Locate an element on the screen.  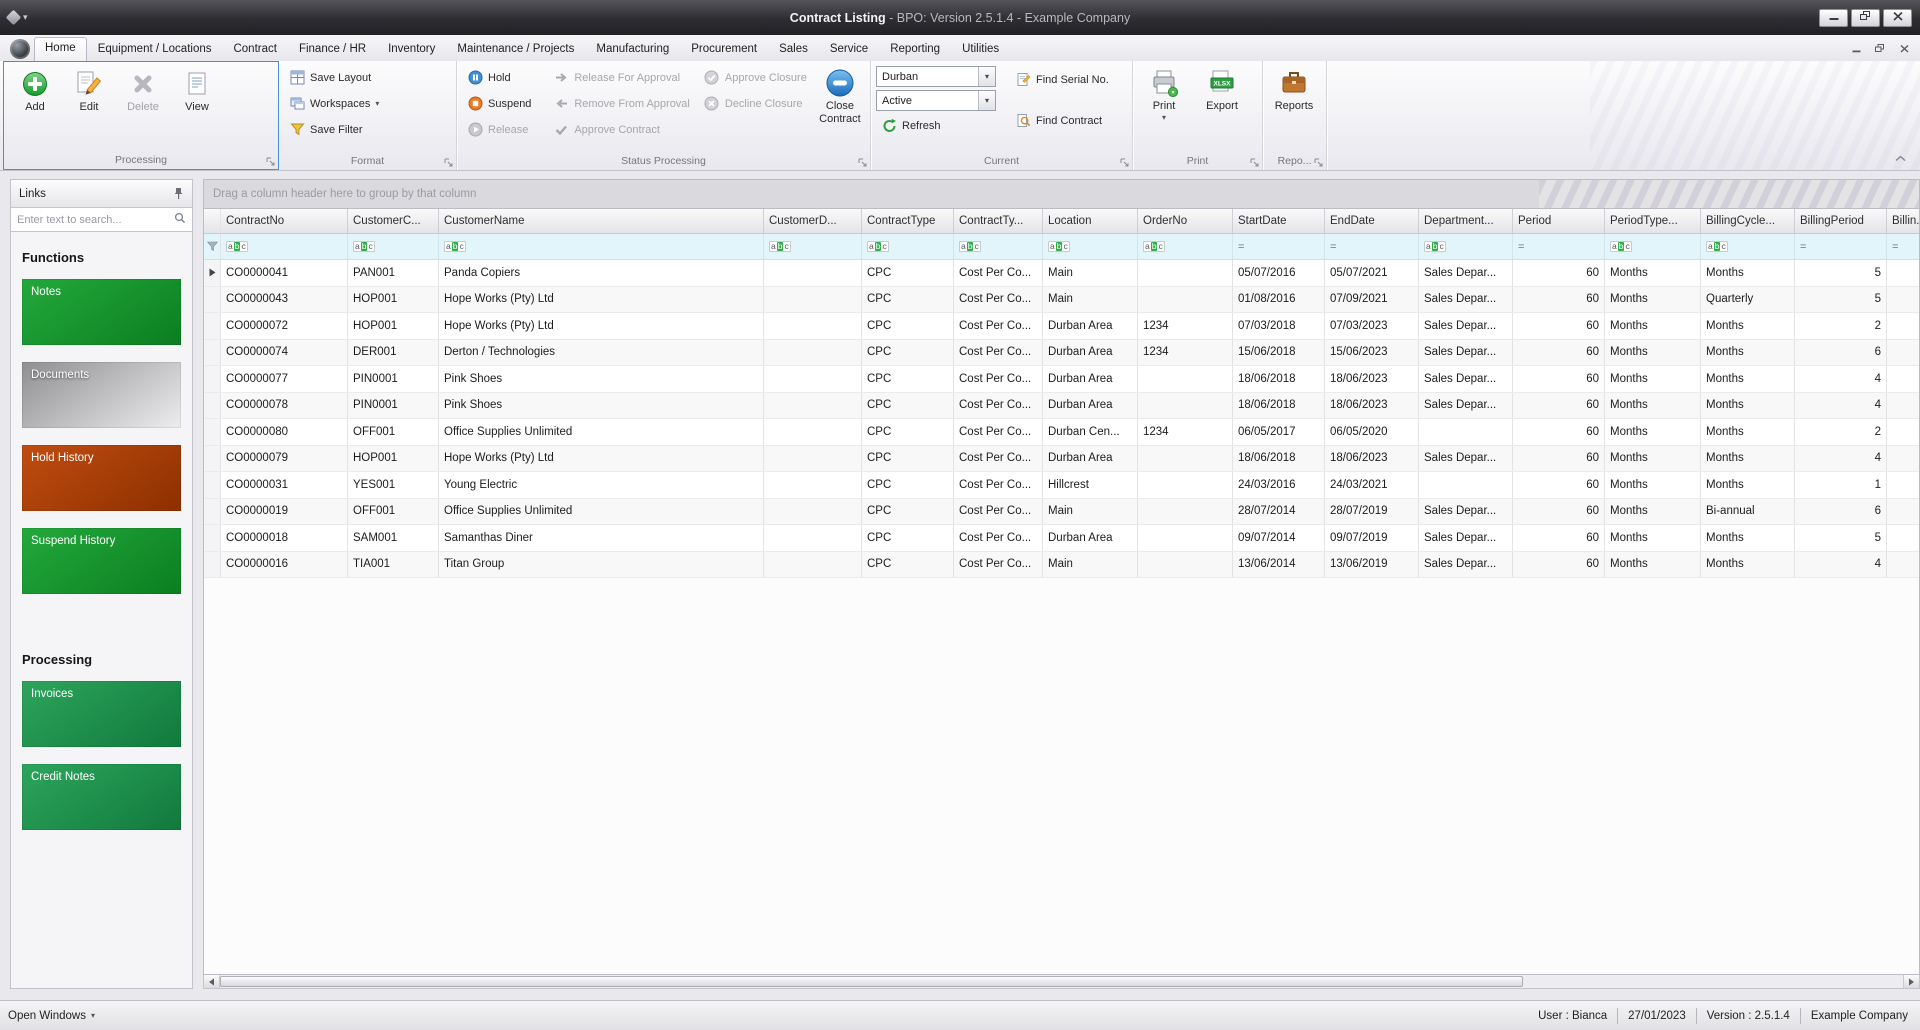
collapse-ribbon-button is located at coordinates (1900, 158).